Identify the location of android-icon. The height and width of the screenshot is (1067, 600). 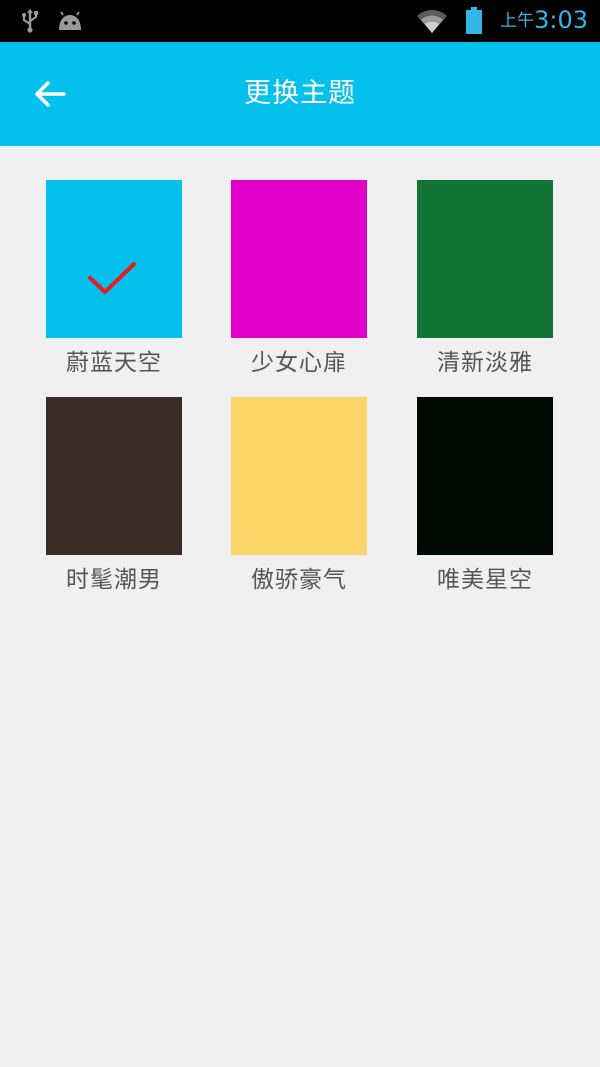
(70, 21).